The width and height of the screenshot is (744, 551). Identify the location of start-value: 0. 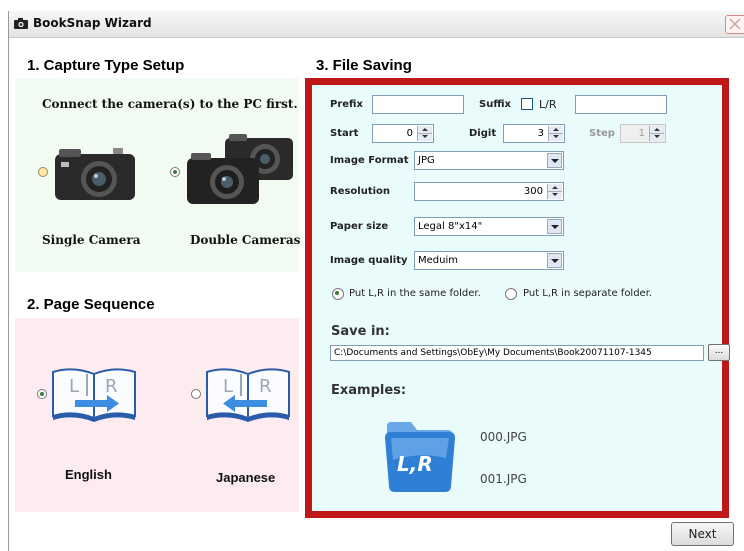
(409, 133).